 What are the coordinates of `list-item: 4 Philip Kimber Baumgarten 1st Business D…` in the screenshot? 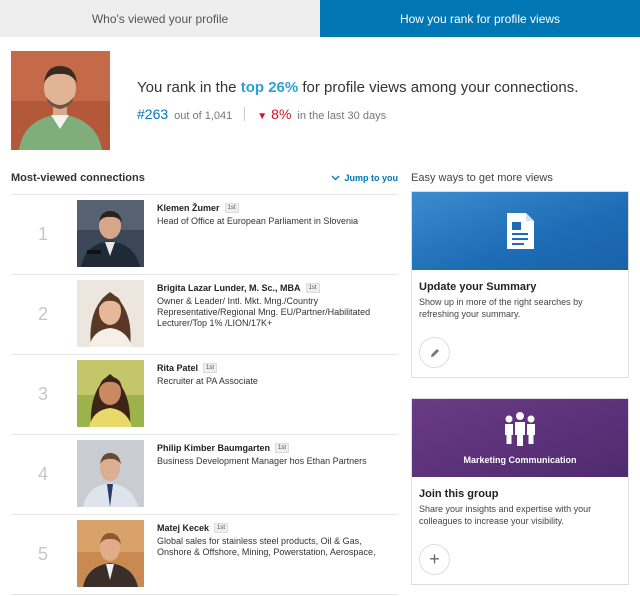 It's located at (204, 475).